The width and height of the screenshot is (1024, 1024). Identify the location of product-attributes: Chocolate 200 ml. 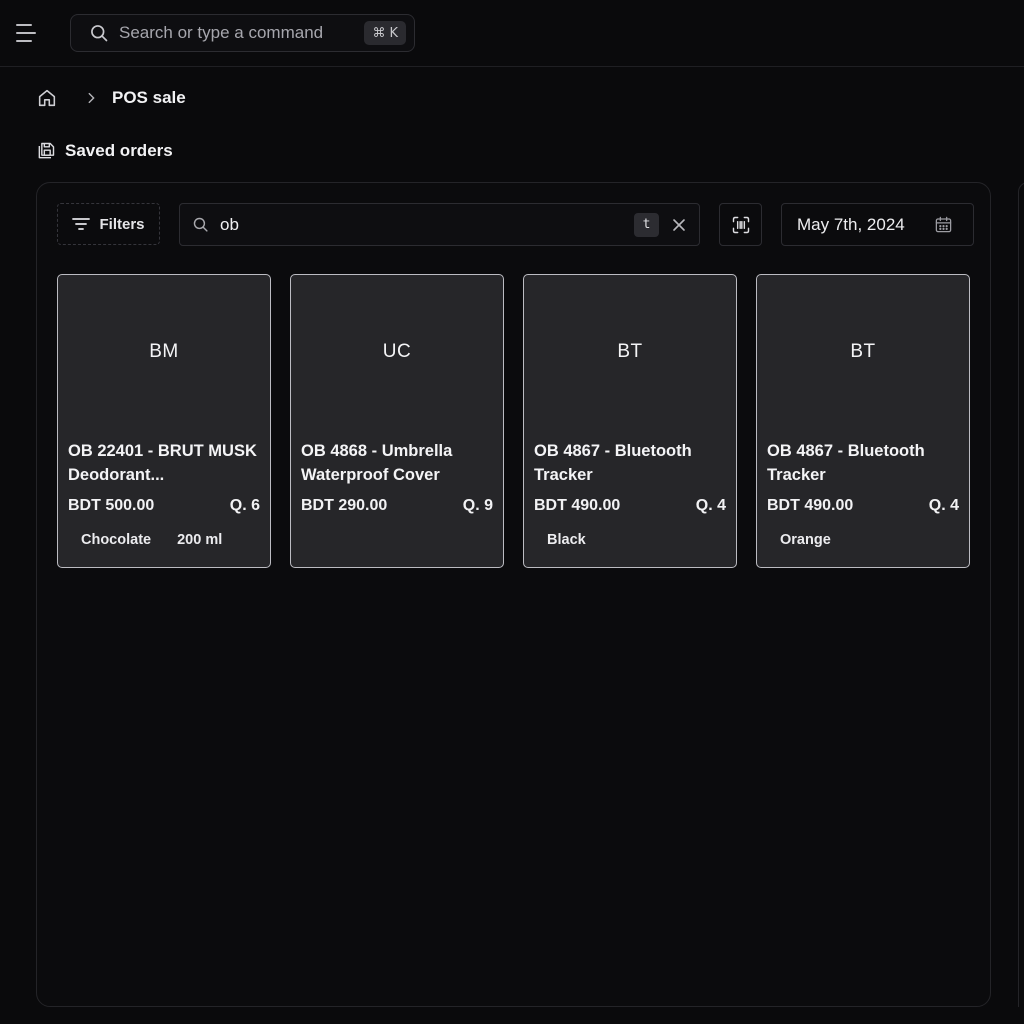
(151, 540).